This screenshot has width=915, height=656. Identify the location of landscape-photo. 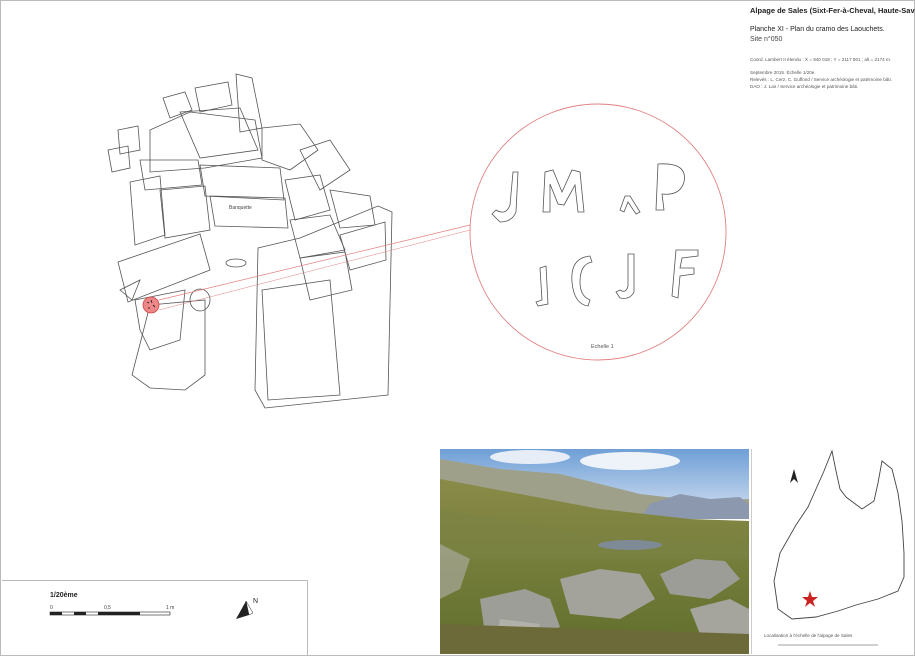
(594, 551).